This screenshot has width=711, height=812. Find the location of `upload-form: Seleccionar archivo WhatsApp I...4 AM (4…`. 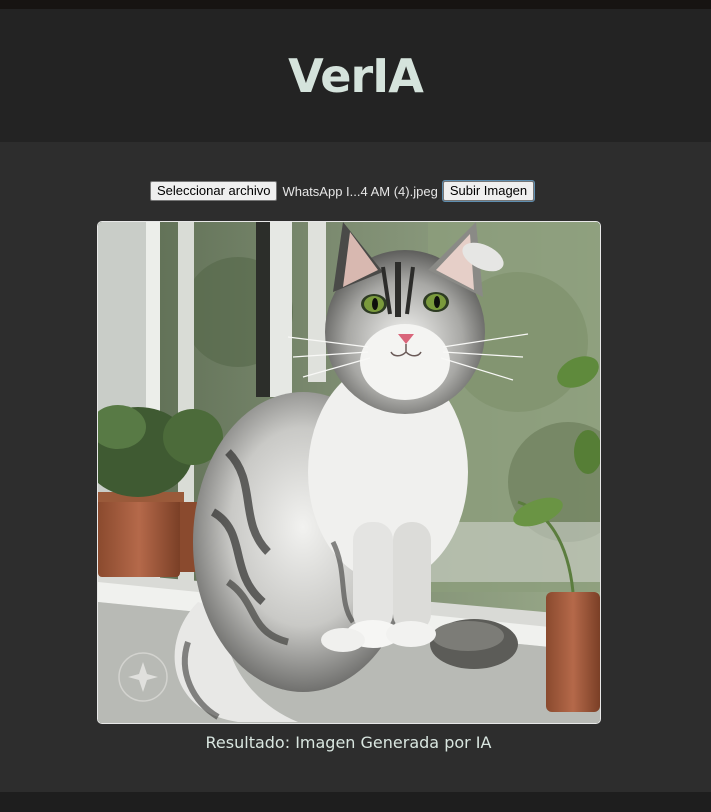

upload-form: Seleccionar archivo WhatsApp I...4 AM (4… is located at coordinates (343, 191).